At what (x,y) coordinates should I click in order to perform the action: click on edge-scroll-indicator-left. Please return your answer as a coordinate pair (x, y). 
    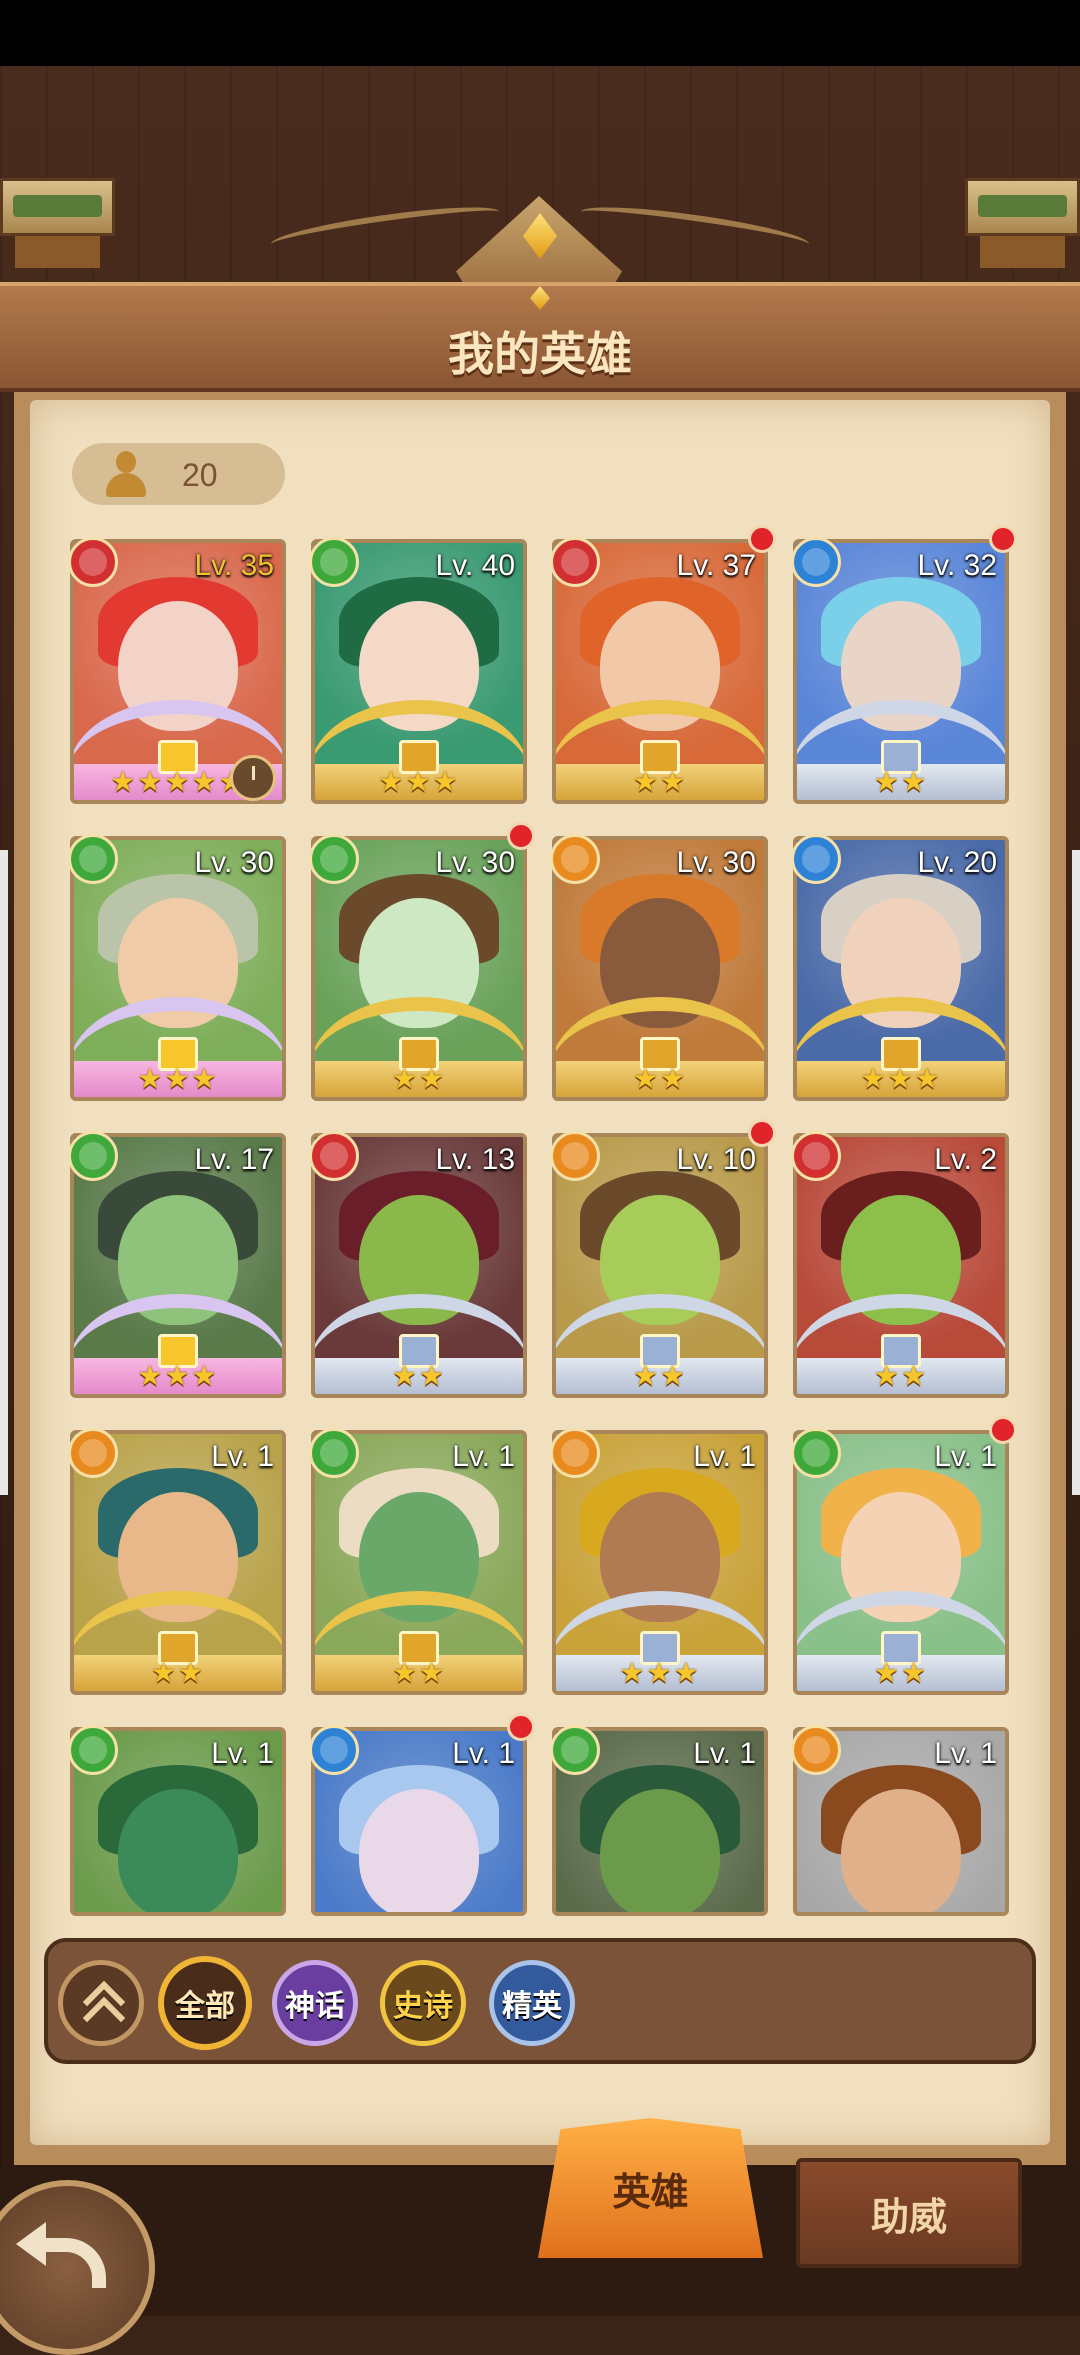
    Looking at the image, I should click on (4, 1172).